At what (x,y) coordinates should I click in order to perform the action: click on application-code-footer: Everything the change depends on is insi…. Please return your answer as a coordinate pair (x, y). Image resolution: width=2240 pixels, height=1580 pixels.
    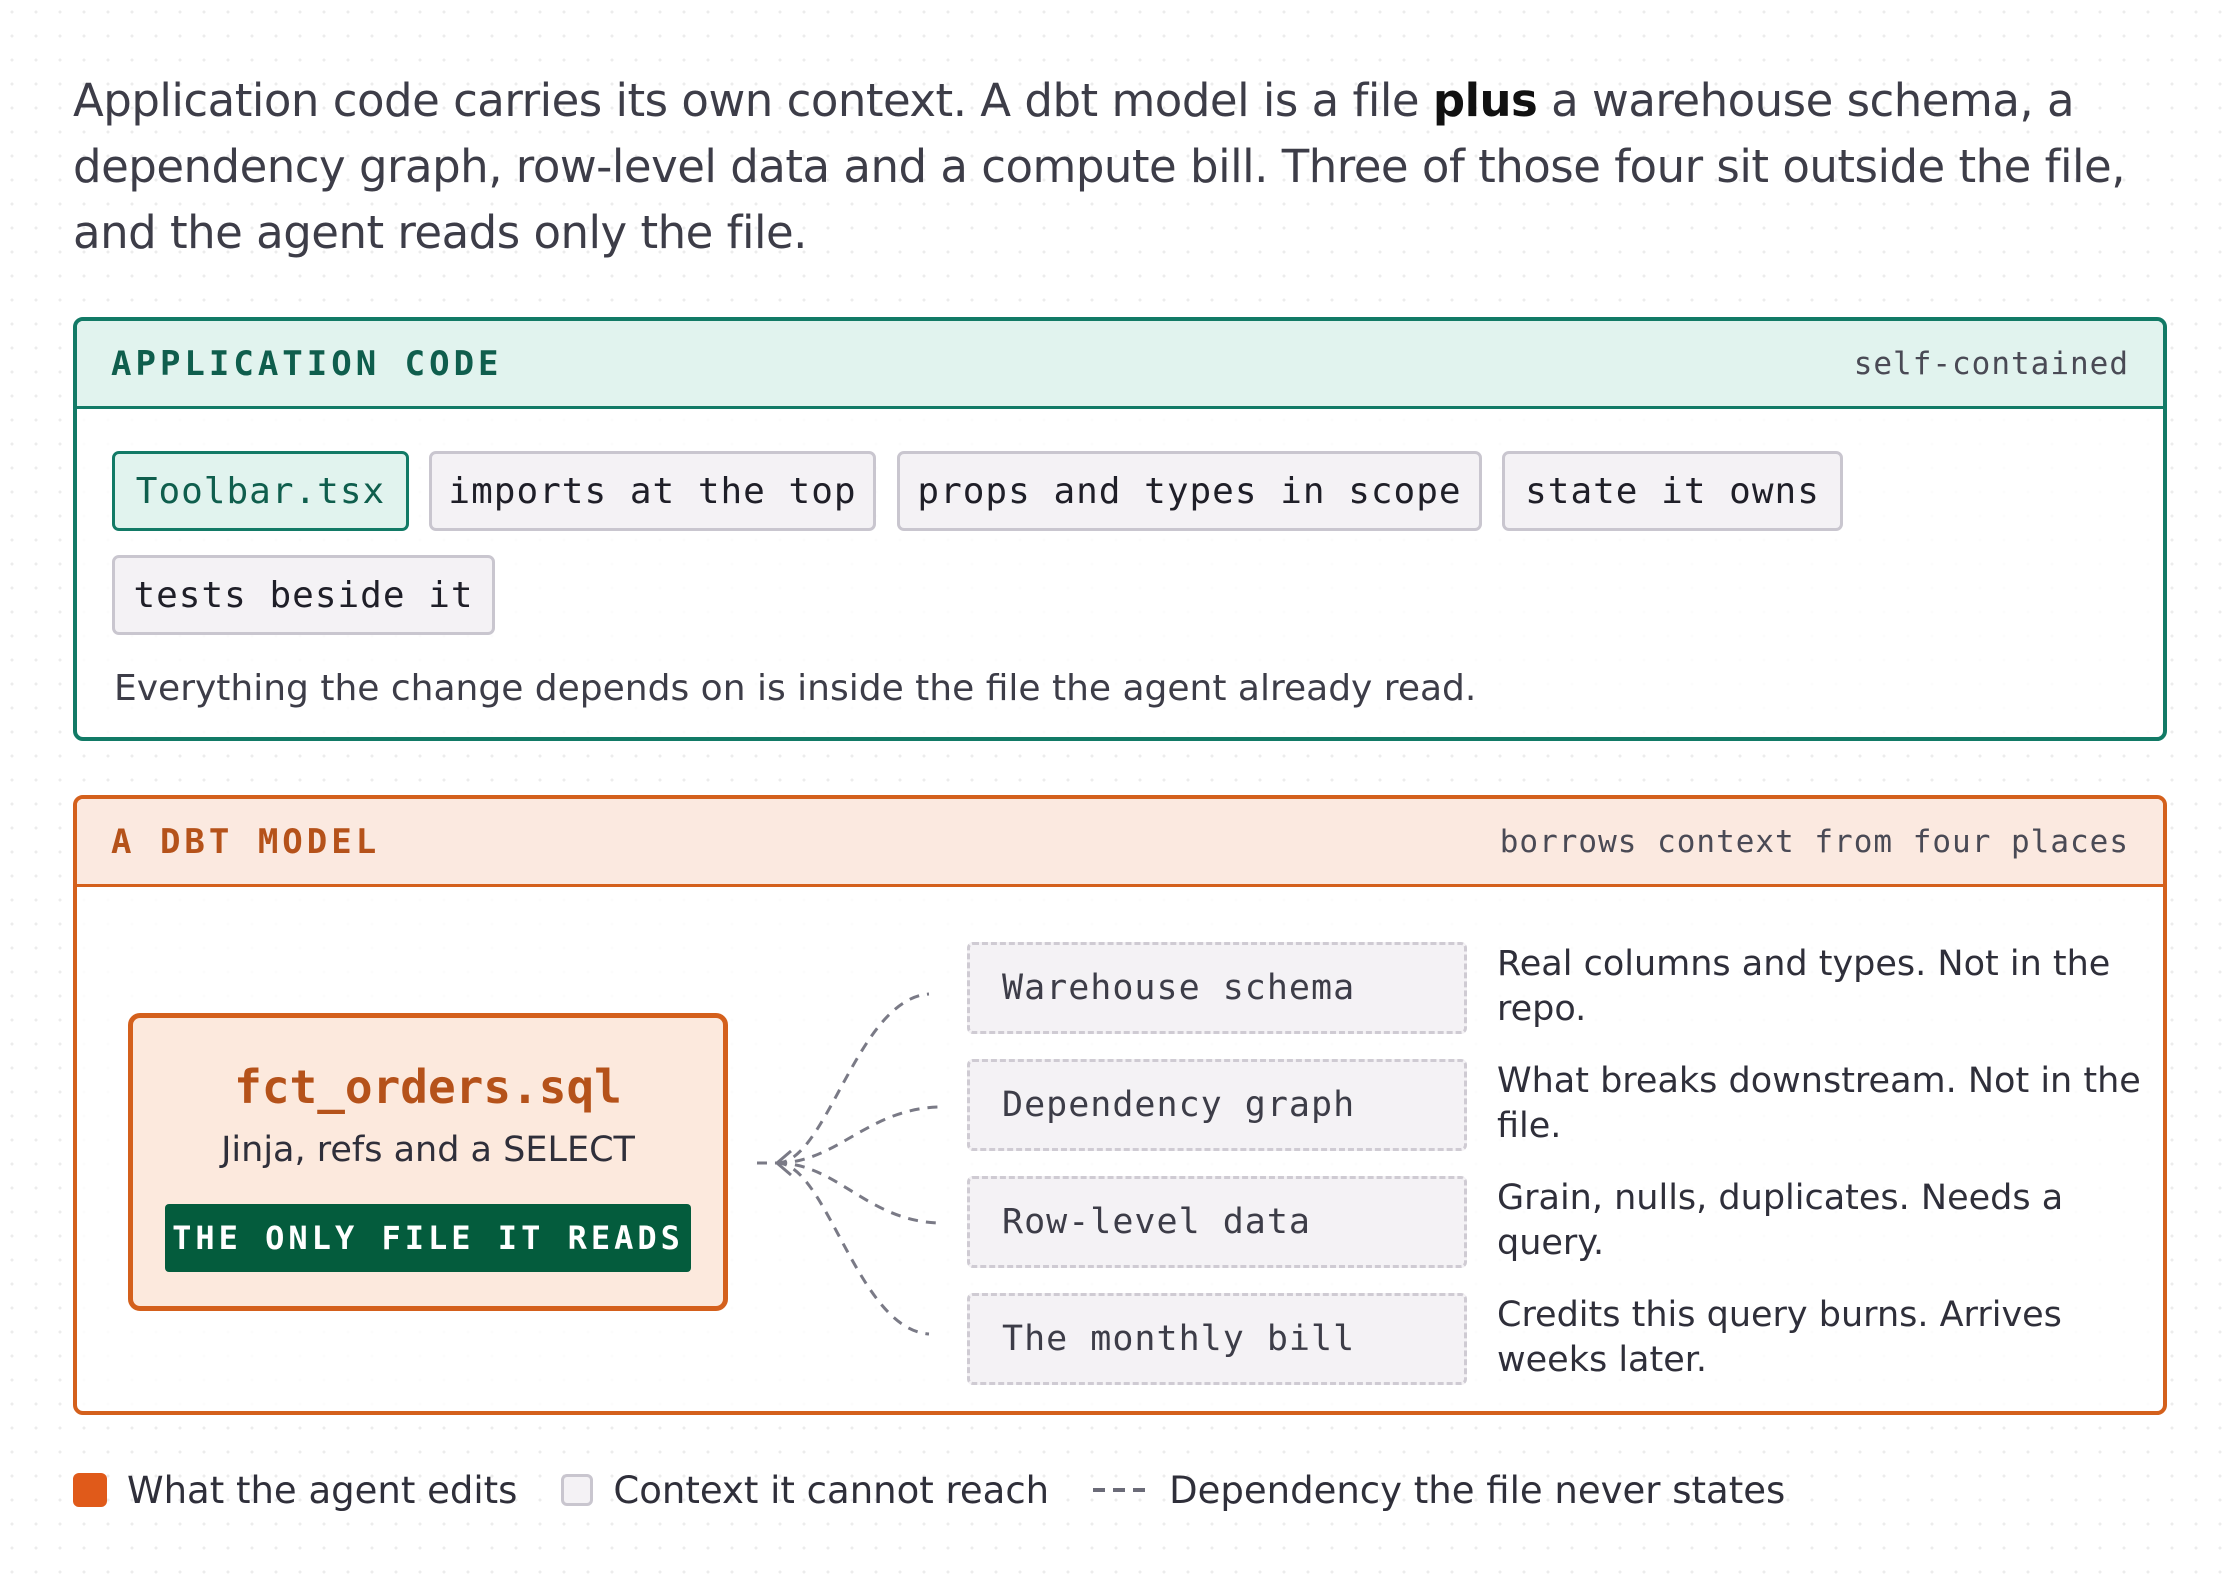
    Looking at the image, I should click on (795, 688).